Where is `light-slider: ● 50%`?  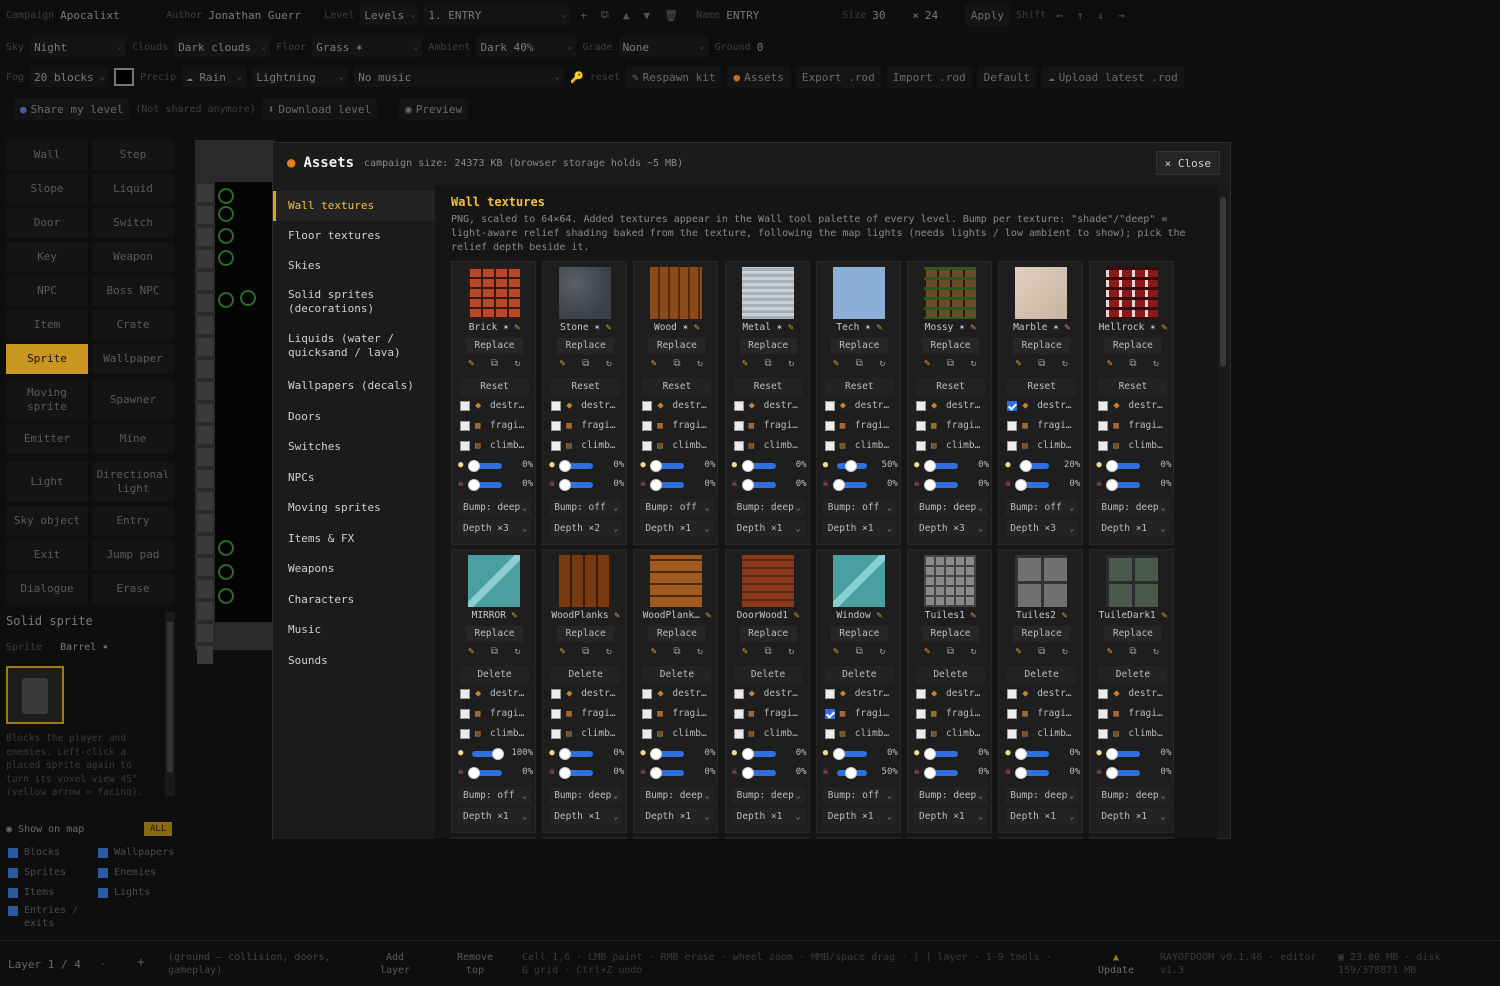 light-slider: ● 50% is located at coordinates (861, 466).